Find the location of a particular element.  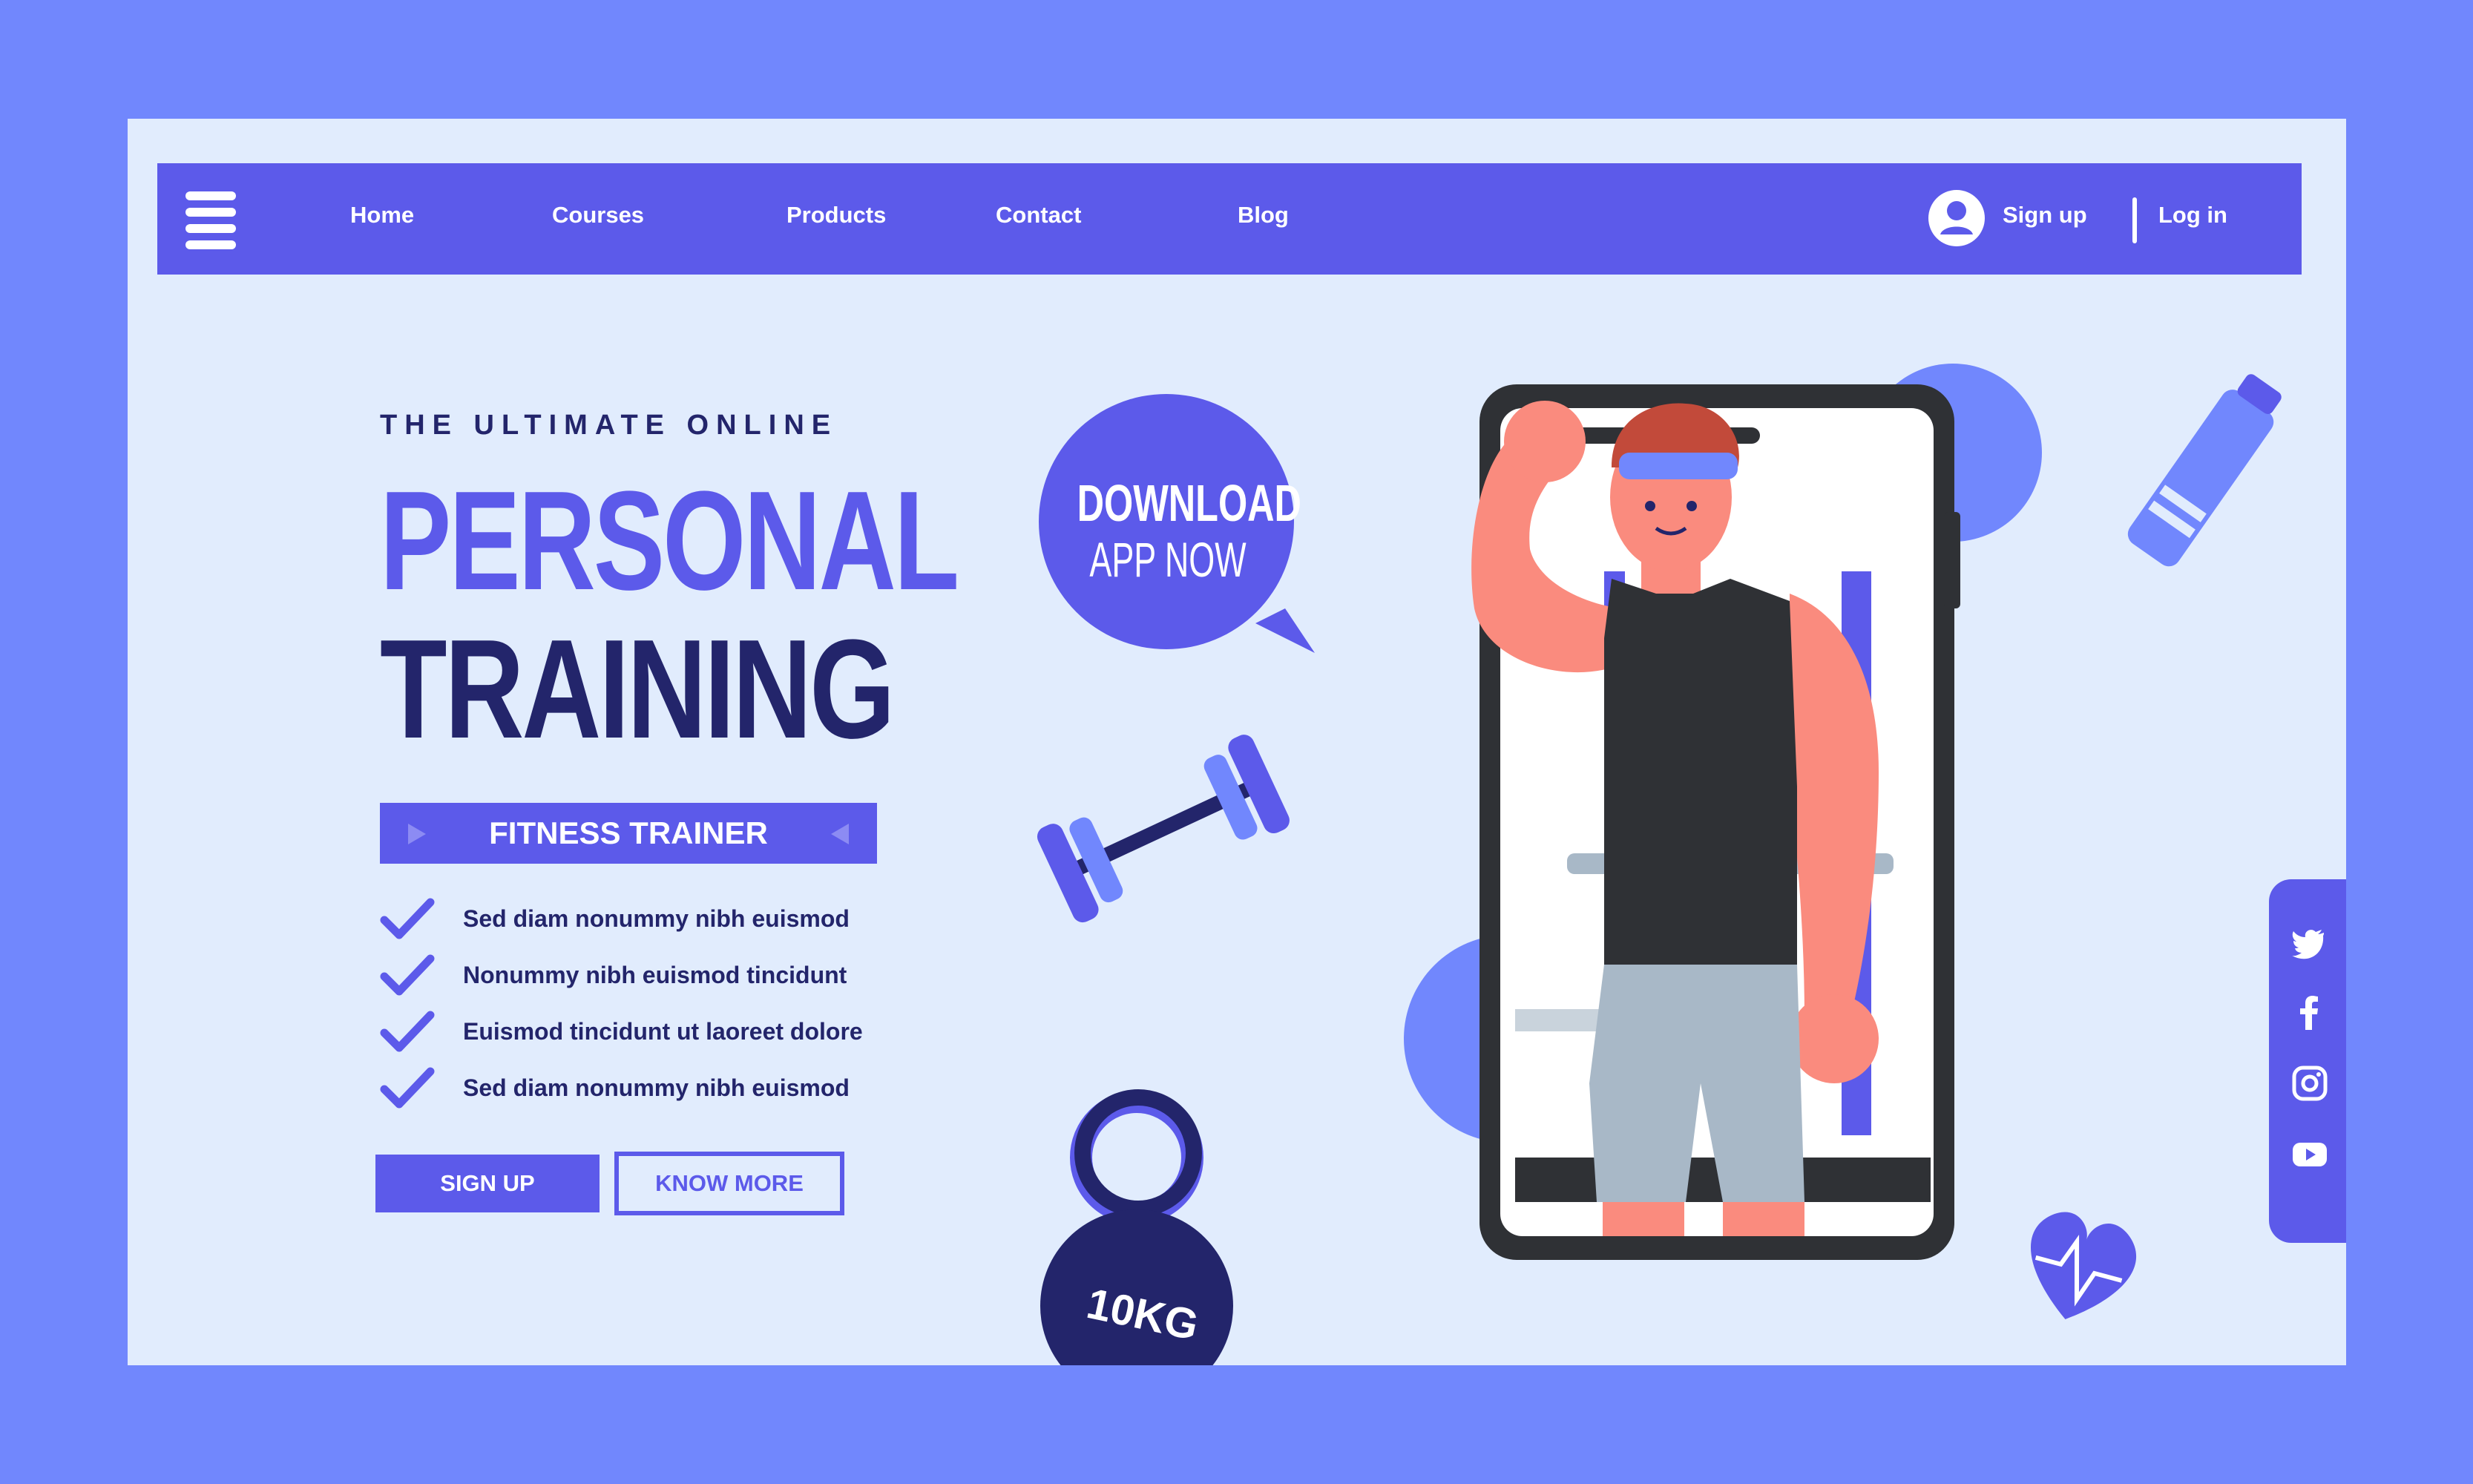

sign-up-button: SIGN UP is located at coordinates (488, 1183).